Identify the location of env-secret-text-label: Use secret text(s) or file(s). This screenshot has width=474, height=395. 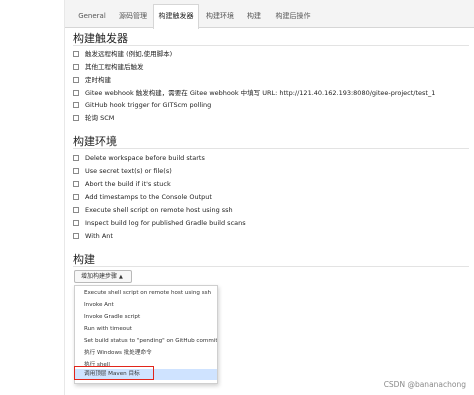
(128, 171).